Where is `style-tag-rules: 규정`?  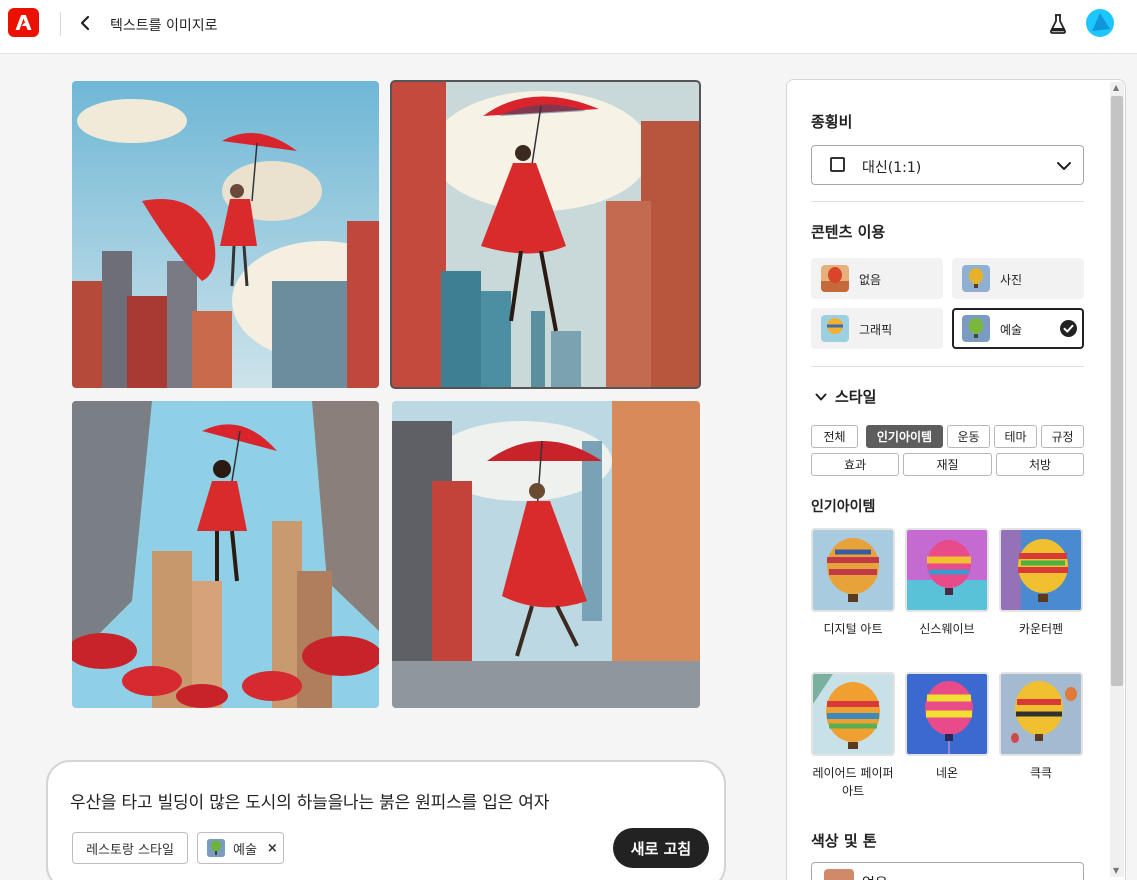
style-tag-rules: 규정 is located at coordinates (1062, 436).